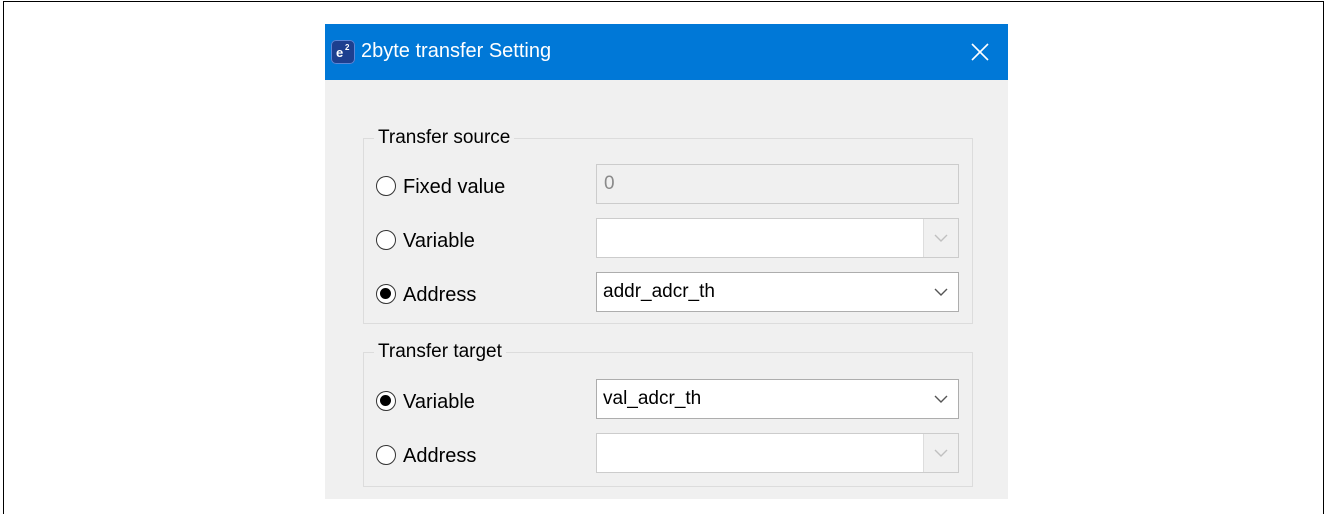  Describe the element at coordinates (444, 138) in the screenshot. I see `transfer-source-legend: Transfer source` at that location.